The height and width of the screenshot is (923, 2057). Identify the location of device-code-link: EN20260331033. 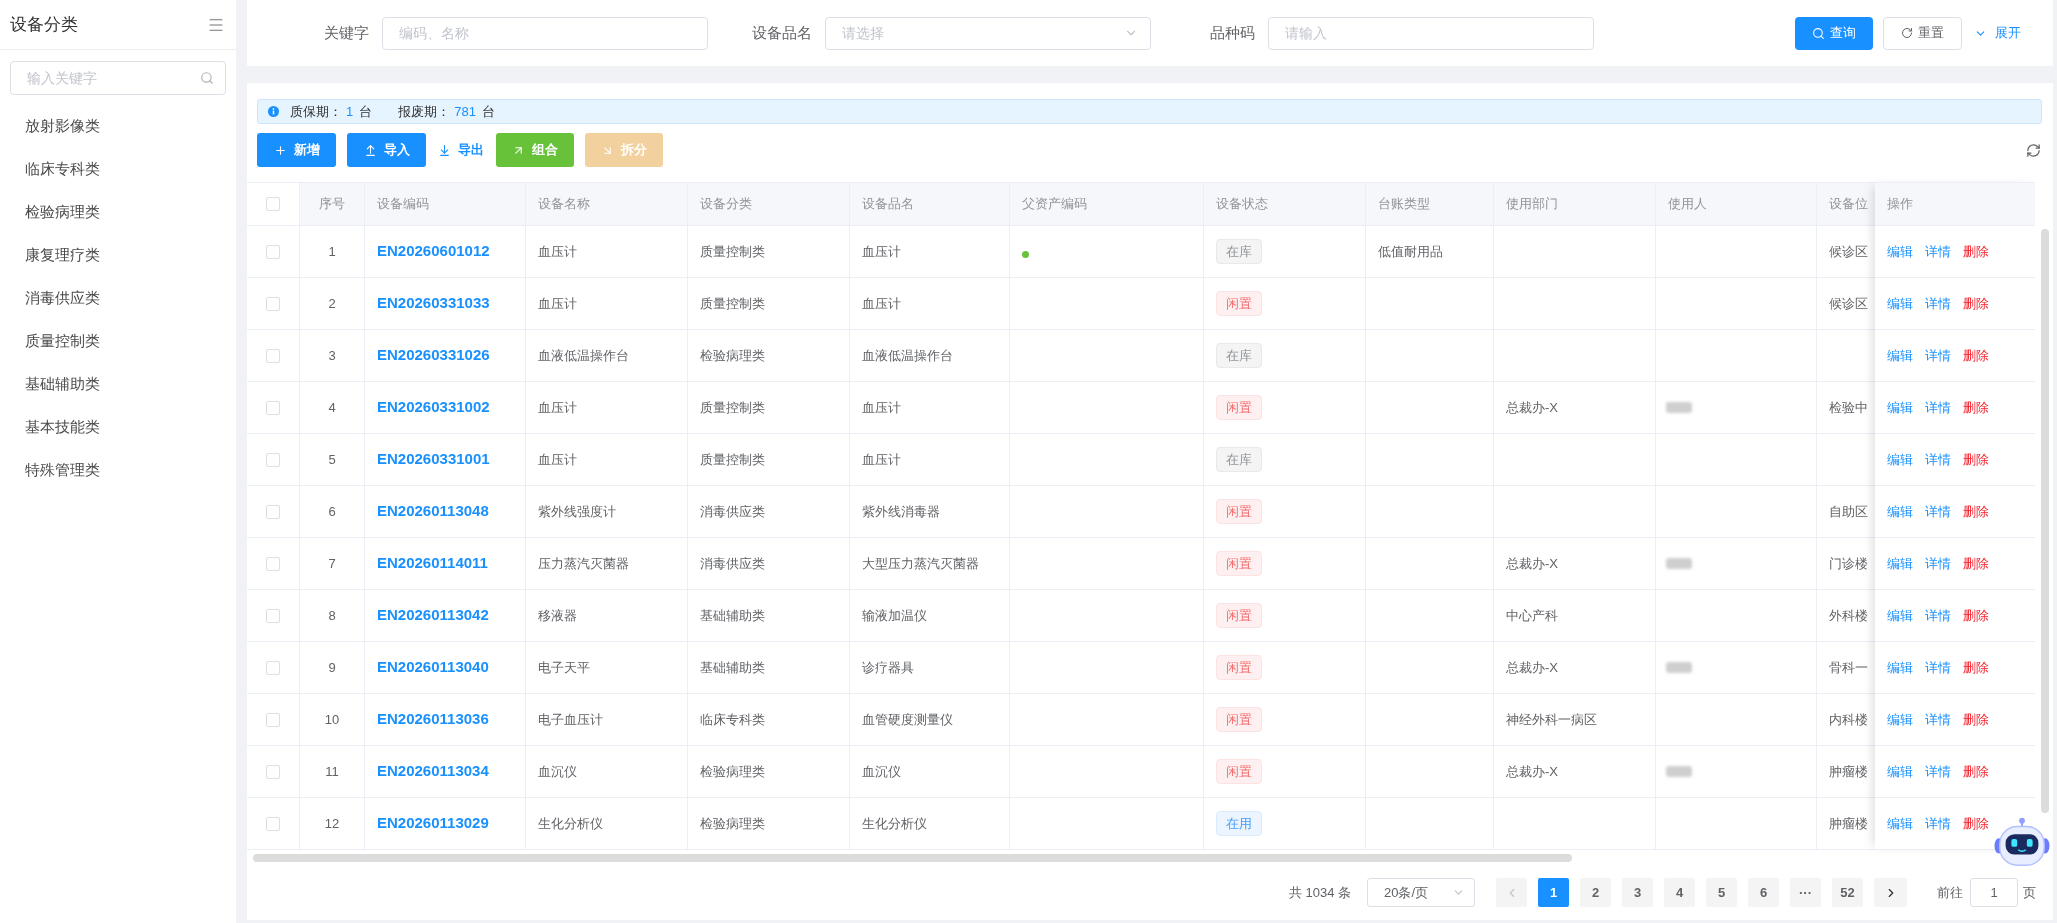
(433, 303).